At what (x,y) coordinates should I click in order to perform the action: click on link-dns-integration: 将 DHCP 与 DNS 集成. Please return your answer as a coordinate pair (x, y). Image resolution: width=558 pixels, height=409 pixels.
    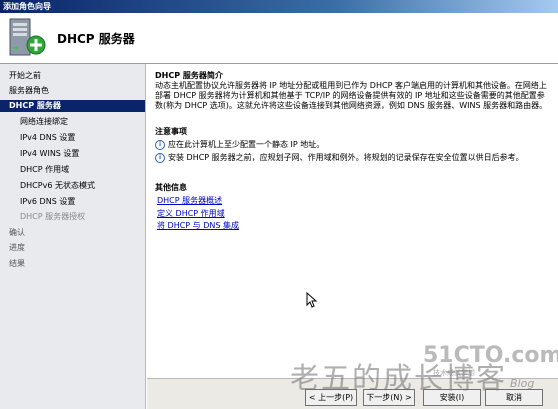
    Looking at the image, I should click on (198, 226).